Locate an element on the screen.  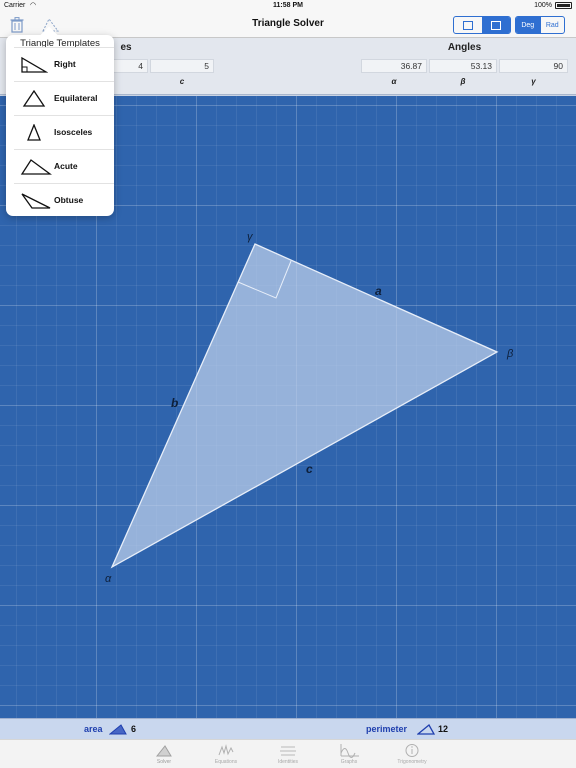
template-label: Obtuse is located at coordinates (69, 200).